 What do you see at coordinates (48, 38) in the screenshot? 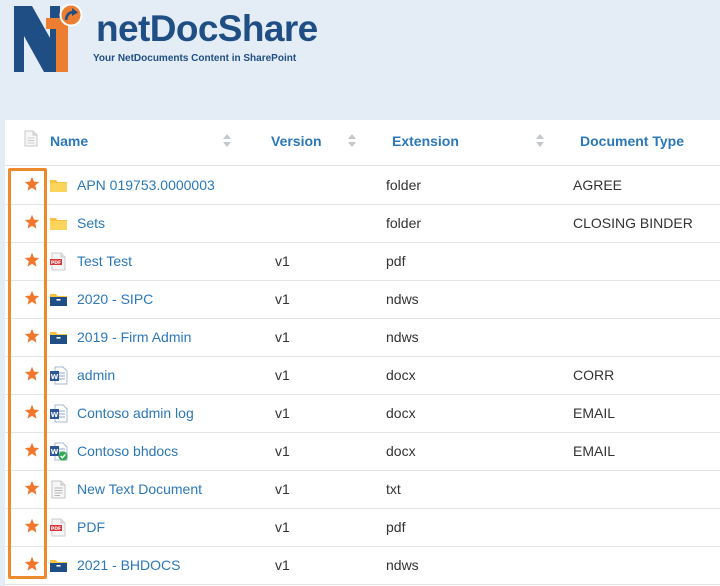
I see `netdocshare-logo-mark` at bounding box center [48, 38].